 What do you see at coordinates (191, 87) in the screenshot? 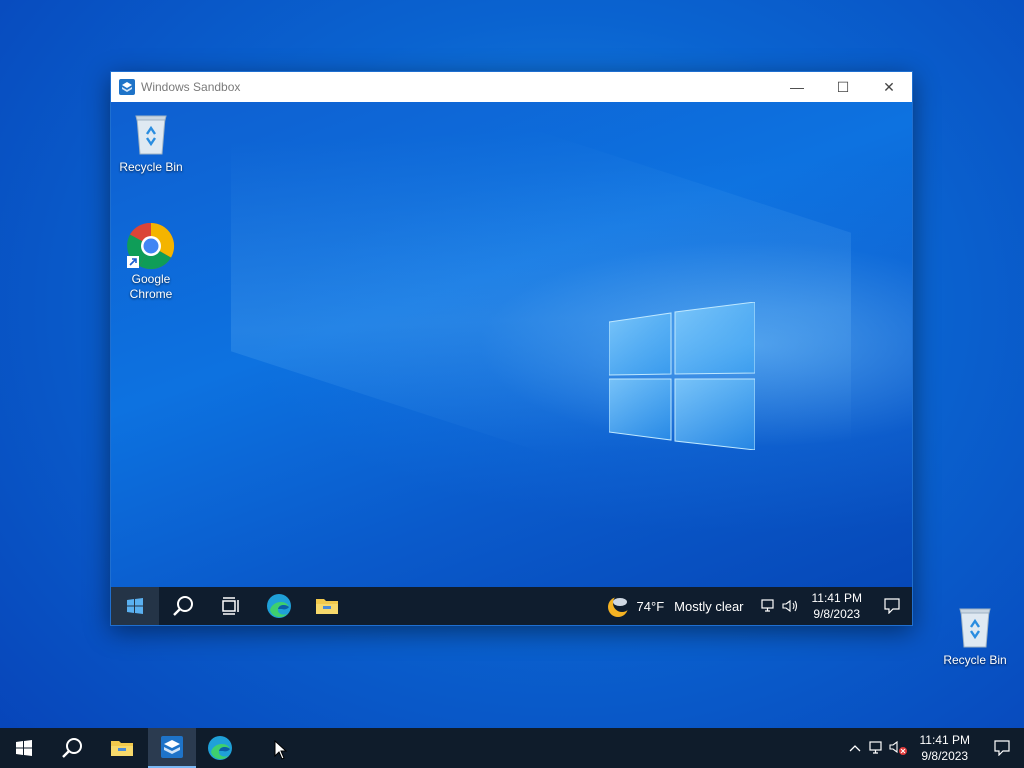
I see `window-title: Windows Sandbox` at bounding box center [191, 87].